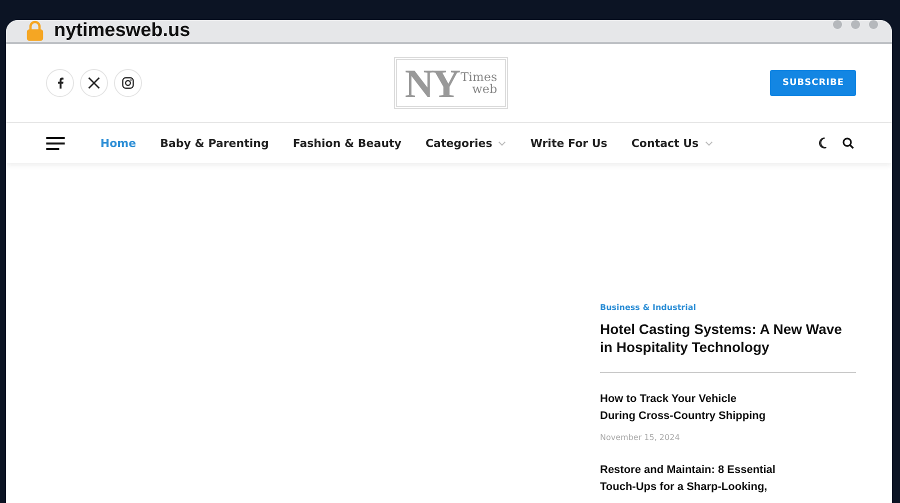 The height and width of the screenshot is (503, 900). I want to click on search-icon, so click(848, 143).